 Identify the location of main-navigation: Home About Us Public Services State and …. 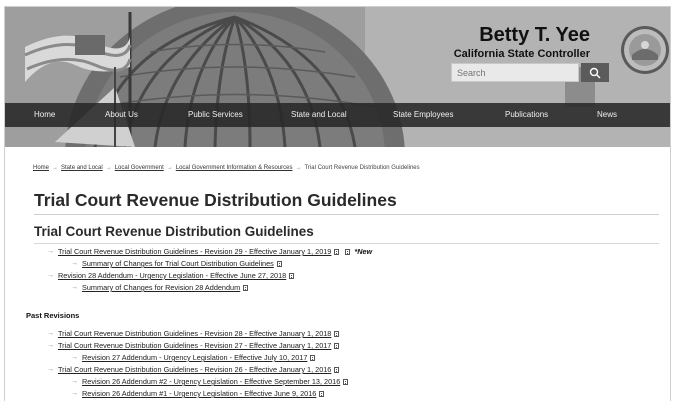
(337, 115).